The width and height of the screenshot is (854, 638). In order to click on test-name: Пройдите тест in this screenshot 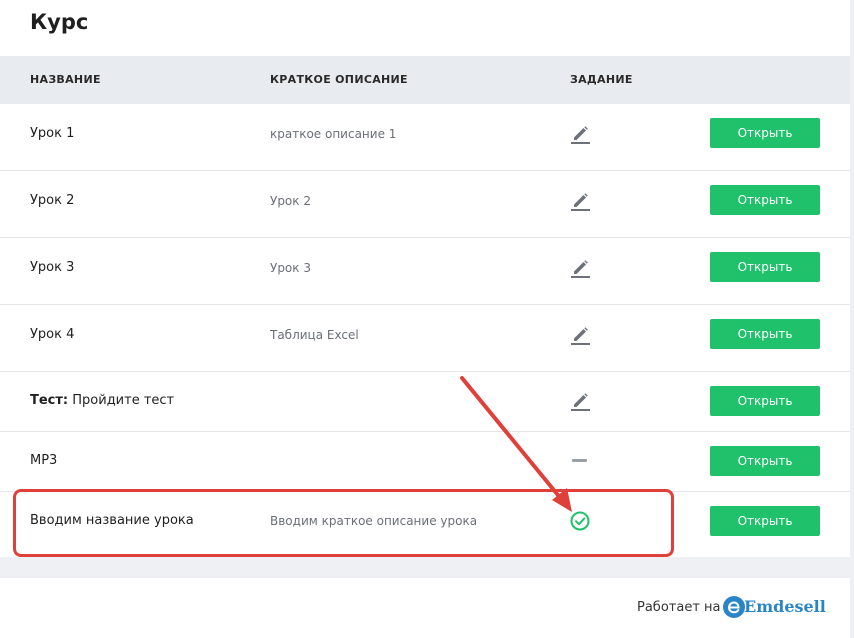, I will do `click(123, 400)`.